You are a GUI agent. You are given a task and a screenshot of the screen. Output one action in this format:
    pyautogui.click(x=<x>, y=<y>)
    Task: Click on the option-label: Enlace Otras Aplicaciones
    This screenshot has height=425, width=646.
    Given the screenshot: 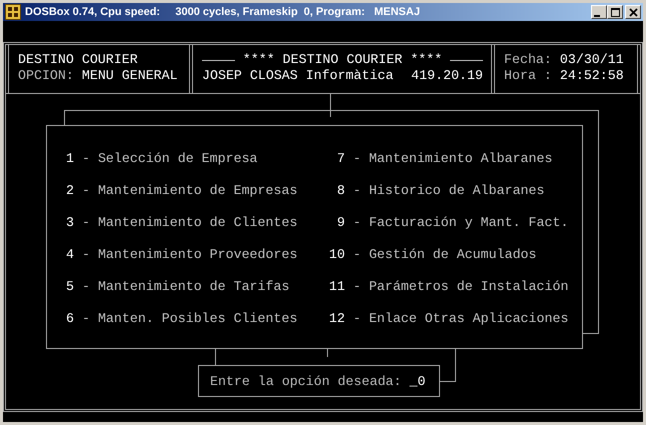 What is the action you would take?
    pyautogui.click(x=468, y=318)
    